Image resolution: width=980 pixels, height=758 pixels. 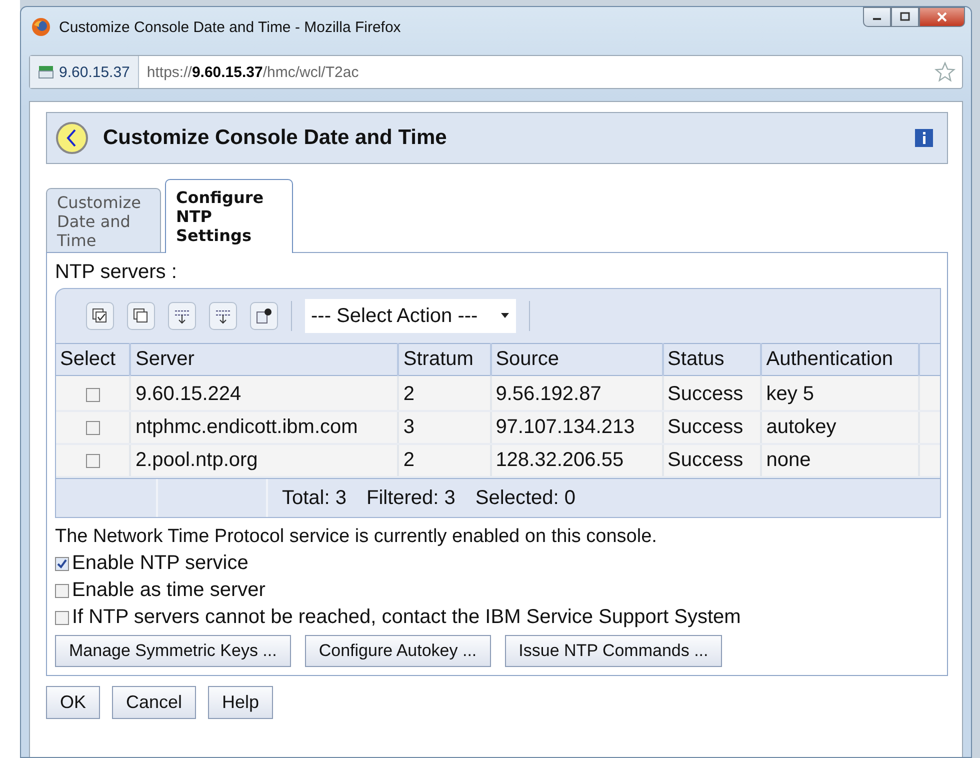 What do you see at coordinates (116, 272) in the screenshot?
I see `section-label: NTP servers :` at bounding box center [116, 272].